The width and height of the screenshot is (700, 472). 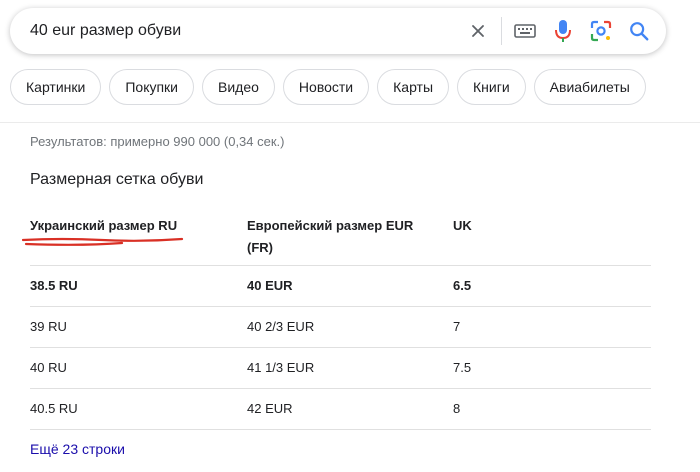 I want to click on chip-videos: Видео, so click(x=238, y=87).